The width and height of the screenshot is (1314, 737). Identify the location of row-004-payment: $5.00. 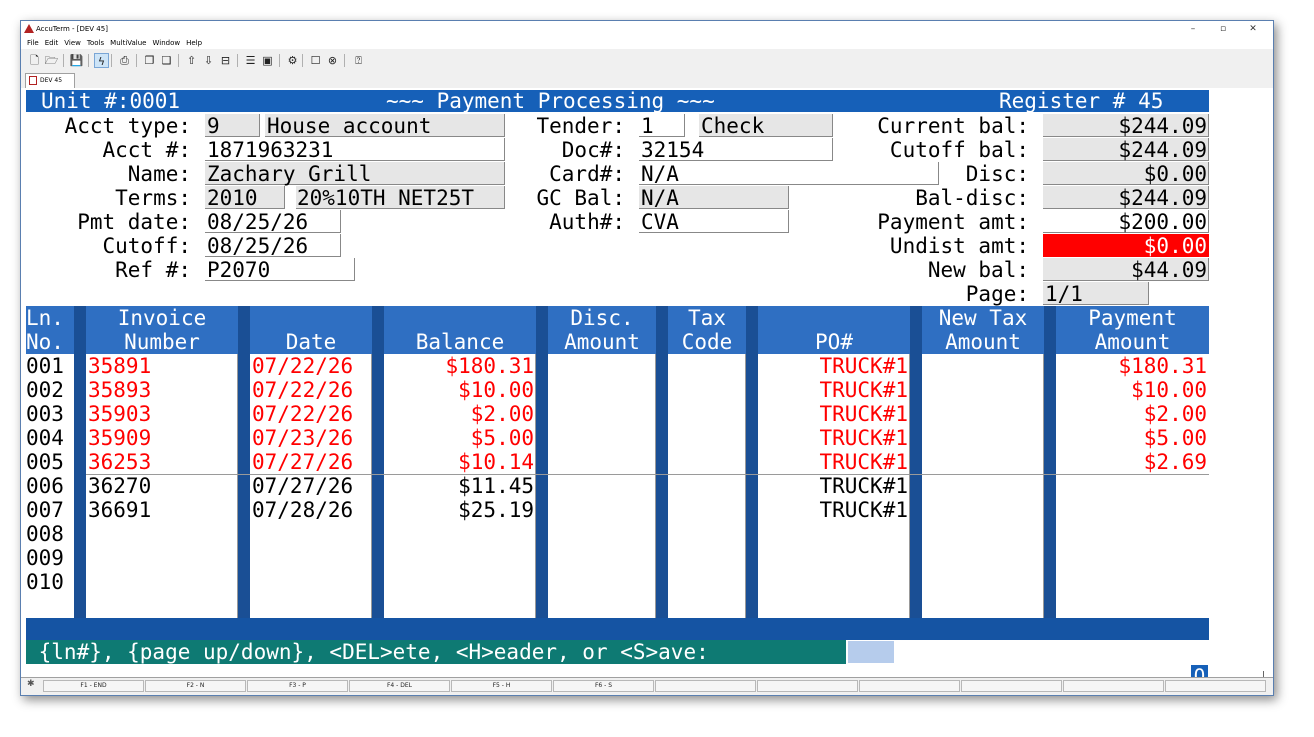
(1175, 438).